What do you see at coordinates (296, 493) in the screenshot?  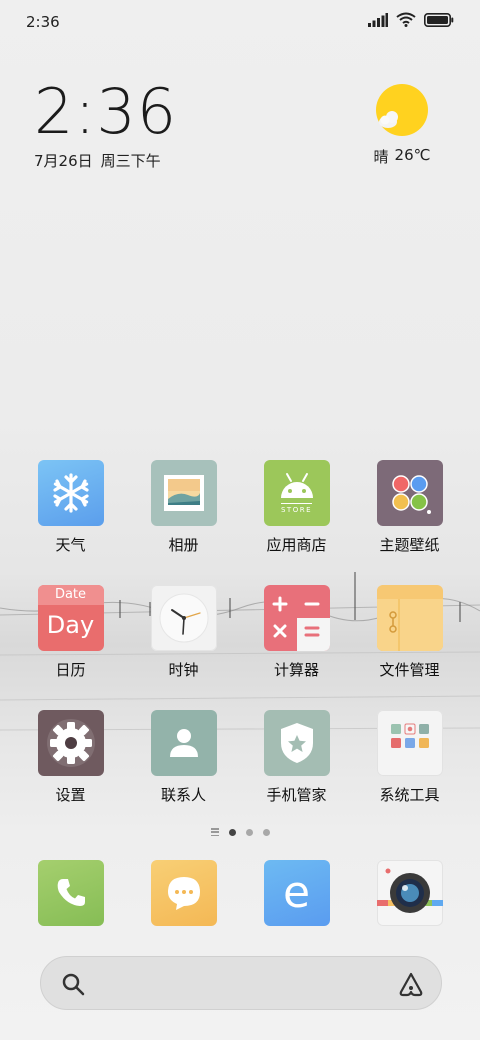 I see `store-icon: STORE` at bounding box center [296, 493].